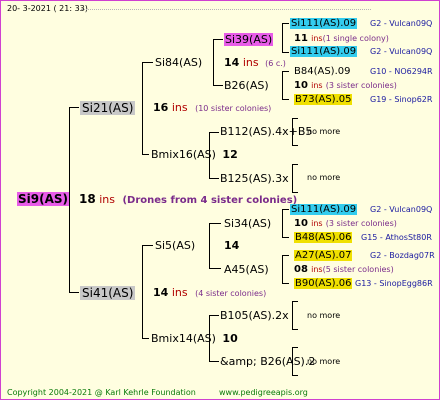 The width and height of the screenshot is (440, 400). What do you see at coordinates (295, 329) in the screenshot?
I see `connector-b105-bottom` at bounding box center [295, 329].